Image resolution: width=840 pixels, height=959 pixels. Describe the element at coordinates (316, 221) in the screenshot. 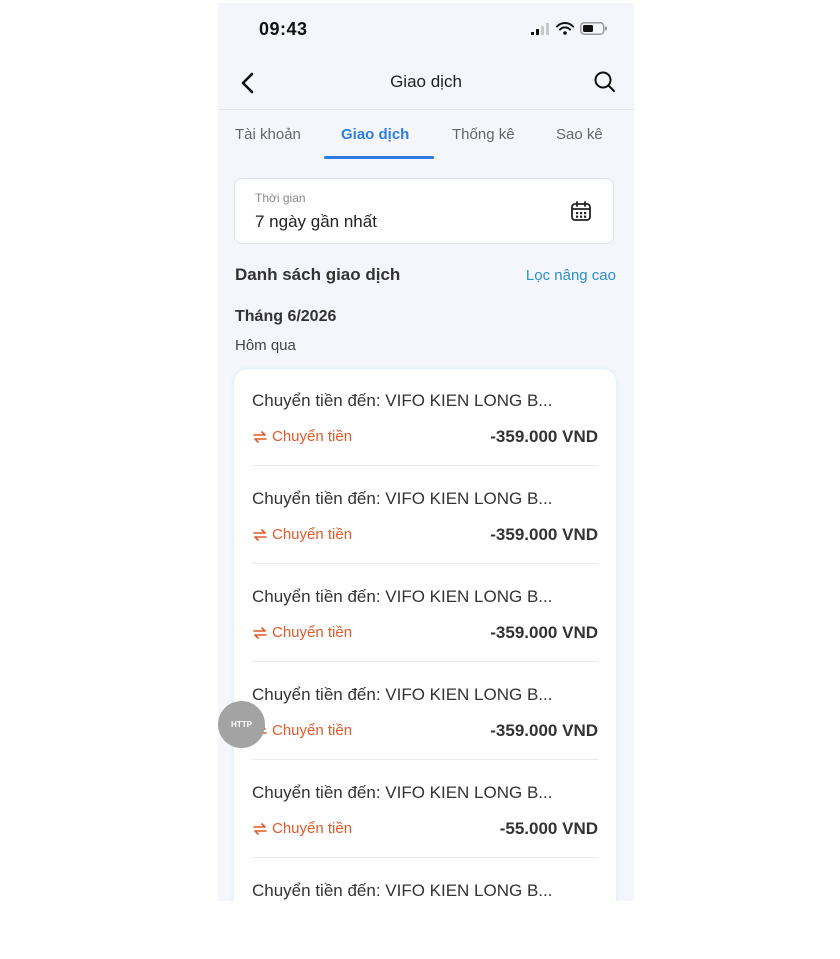

I see `date-range-value: 7 ngày gần nhất` at that location.